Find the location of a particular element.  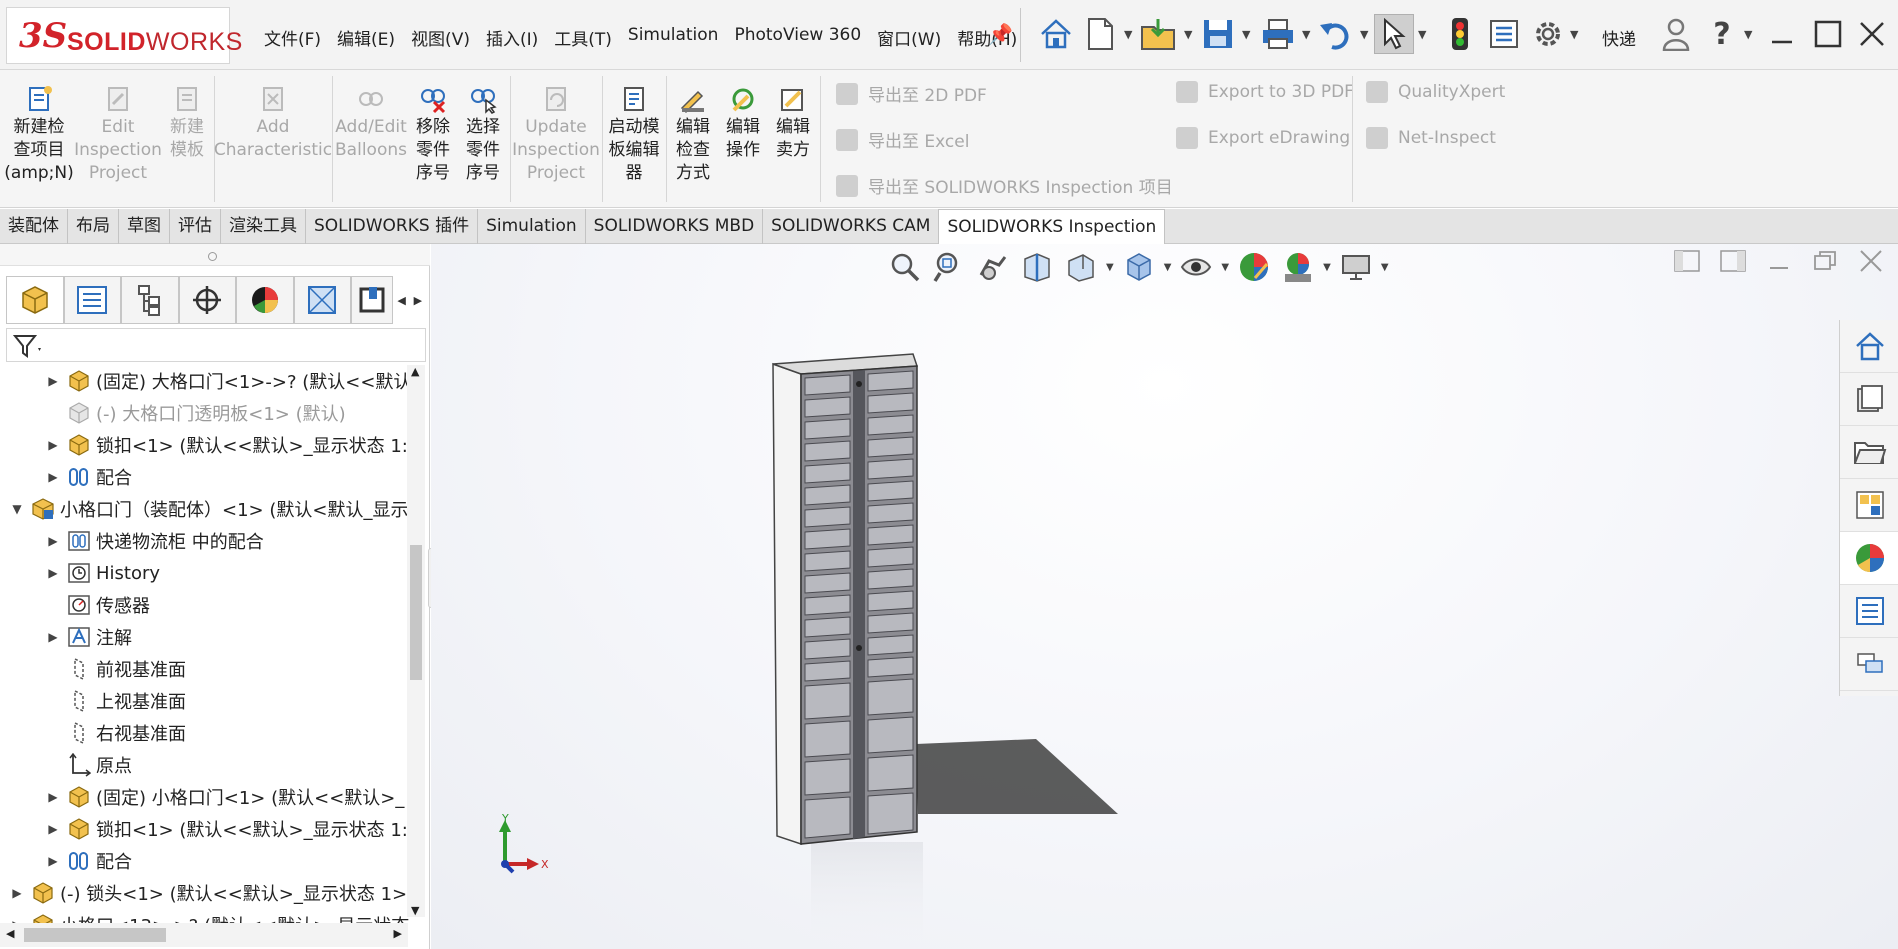

update-inspection-project-button: Update Inspection Project is located at coordinates (556, 134).